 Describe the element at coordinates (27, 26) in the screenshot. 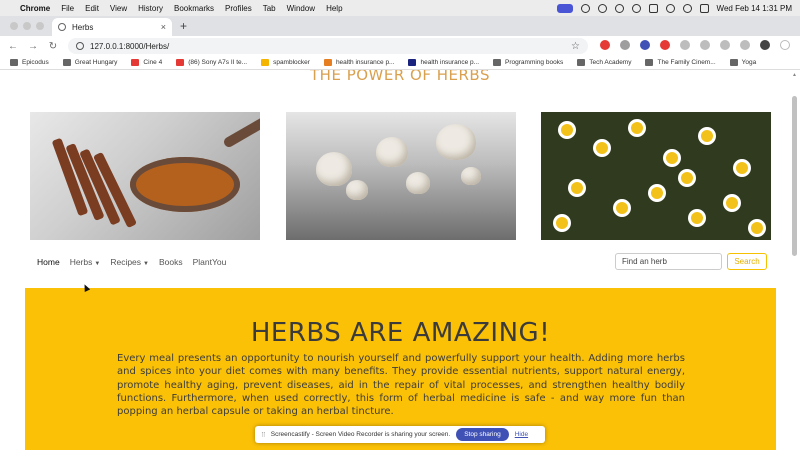

I see `minimize-window-icon` at that location.